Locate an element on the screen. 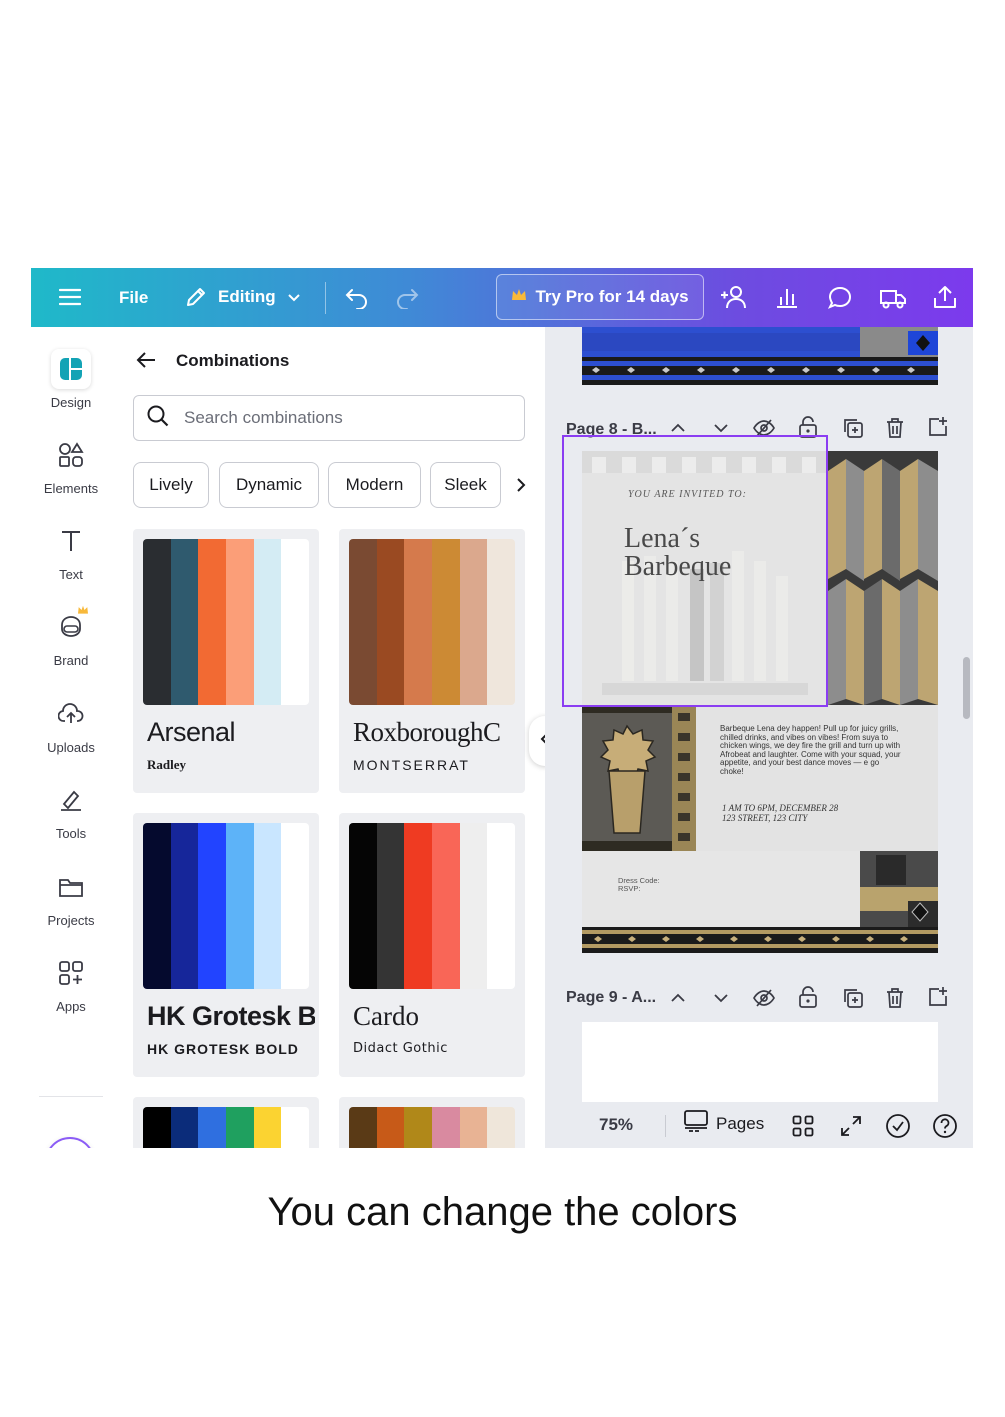 This screenshot has height=1417, width=1005. share-people-icon is located at coordinates (734, 297).